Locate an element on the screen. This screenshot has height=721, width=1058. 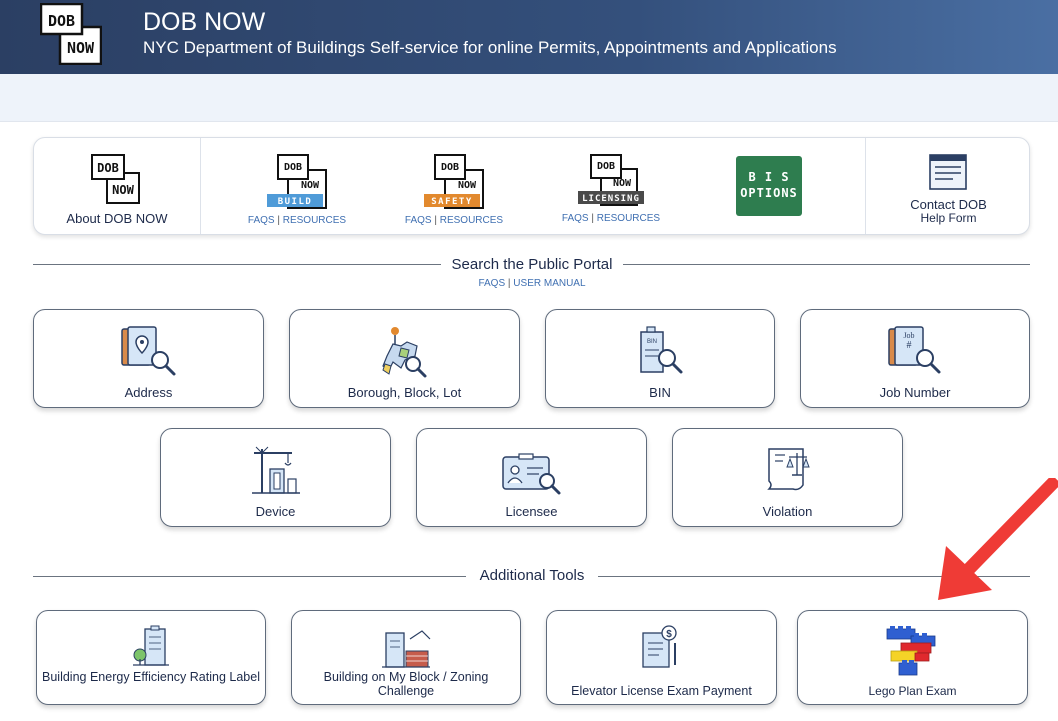
address-search-icon is located at coordinates (147, 351).